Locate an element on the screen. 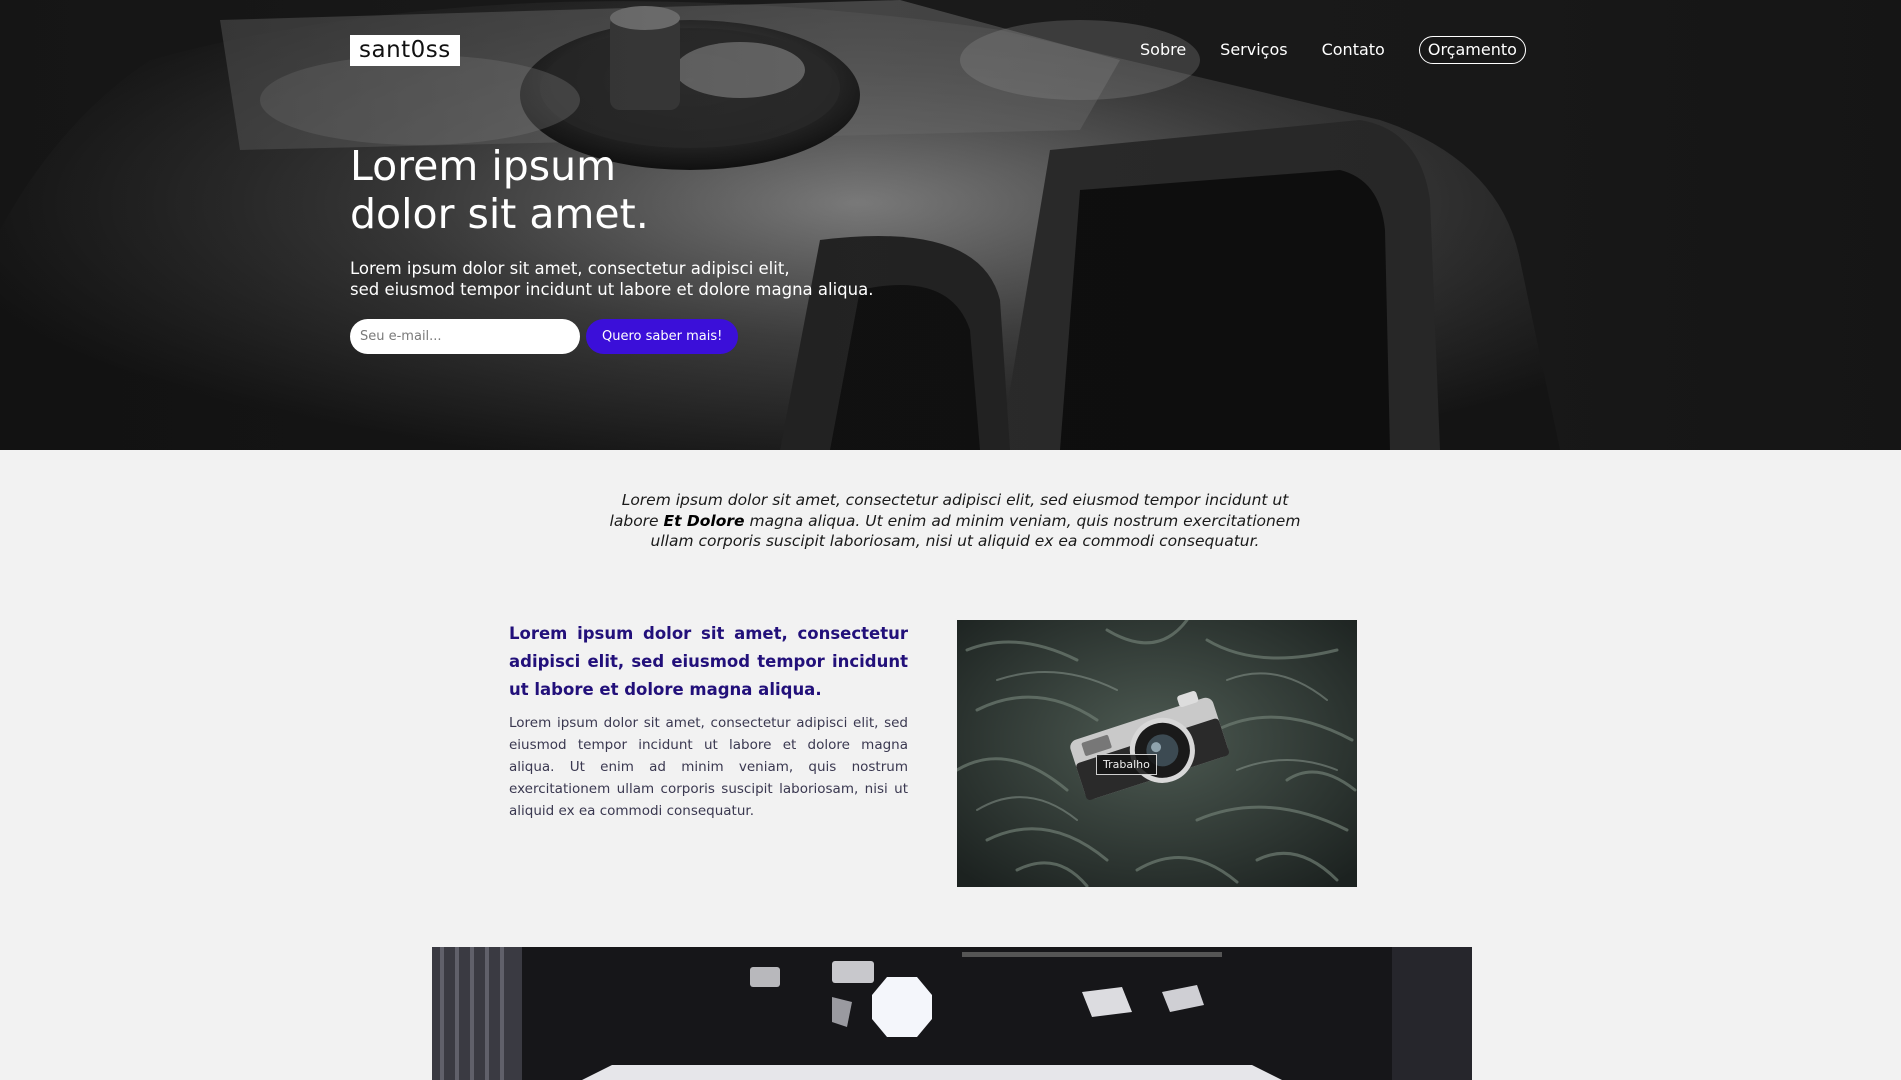  orcamento-button: Orçamento is located at coordinates (1472, 50).